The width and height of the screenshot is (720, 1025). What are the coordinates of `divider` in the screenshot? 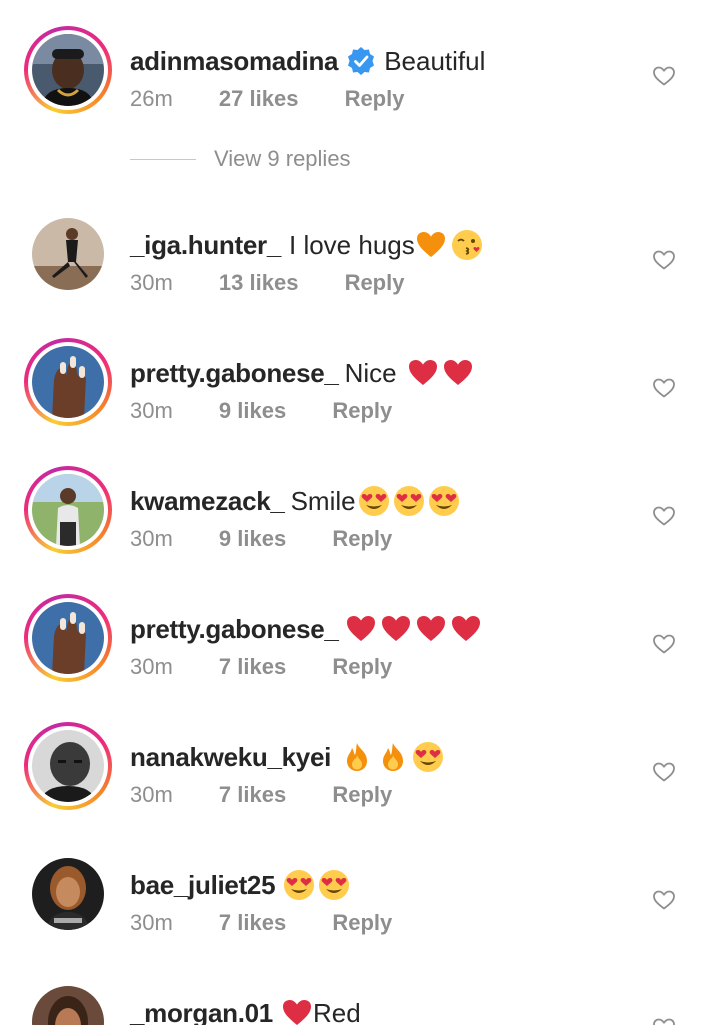 It's located at (163, 159).